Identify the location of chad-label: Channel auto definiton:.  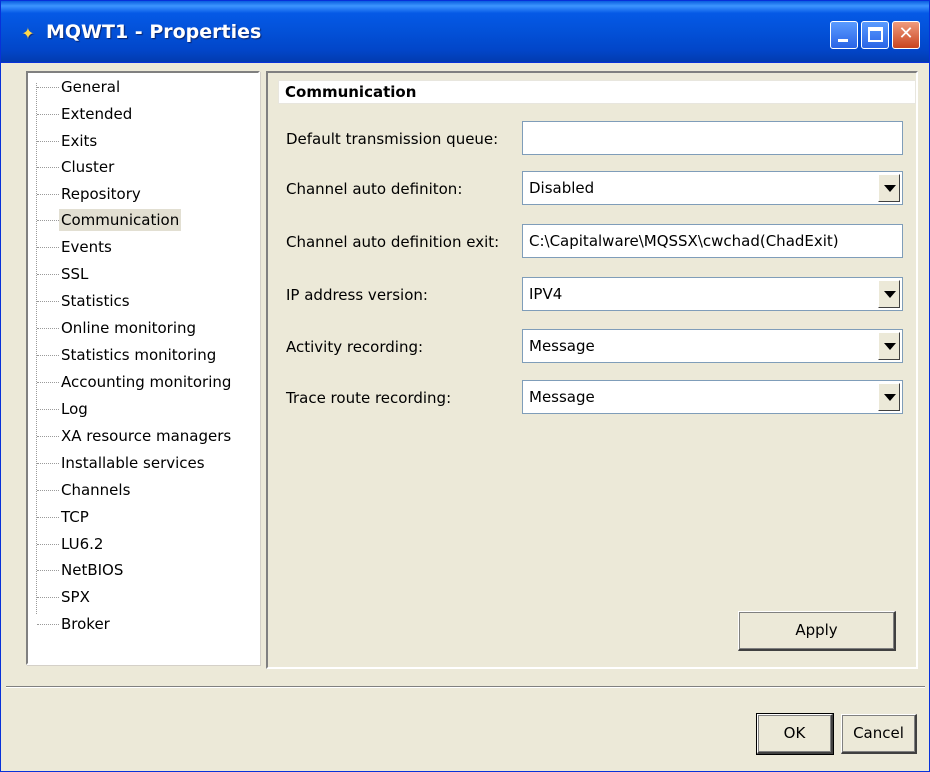
(374, 189).